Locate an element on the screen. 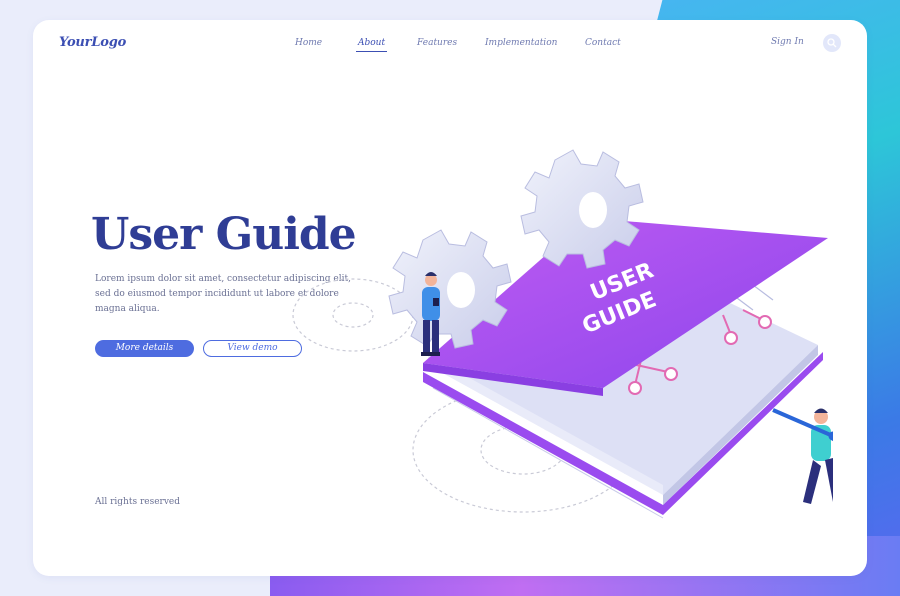  nav-implementation: Implementation is located at coordinates (521, 43).